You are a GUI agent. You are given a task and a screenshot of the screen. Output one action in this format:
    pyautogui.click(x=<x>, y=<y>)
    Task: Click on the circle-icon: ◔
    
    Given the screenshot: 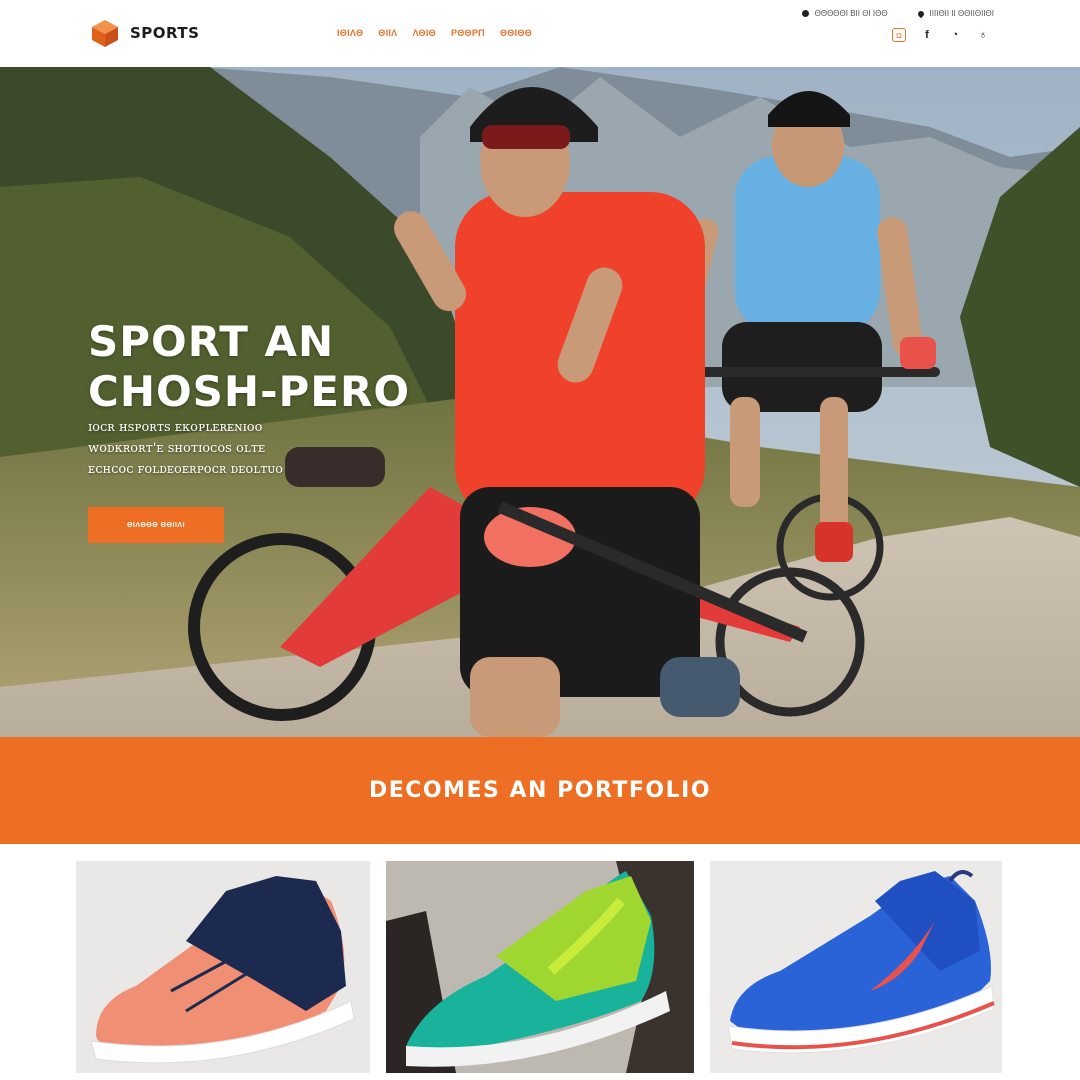 What is the action you would take?
    pyautogui.click(x=955, y=35)
    